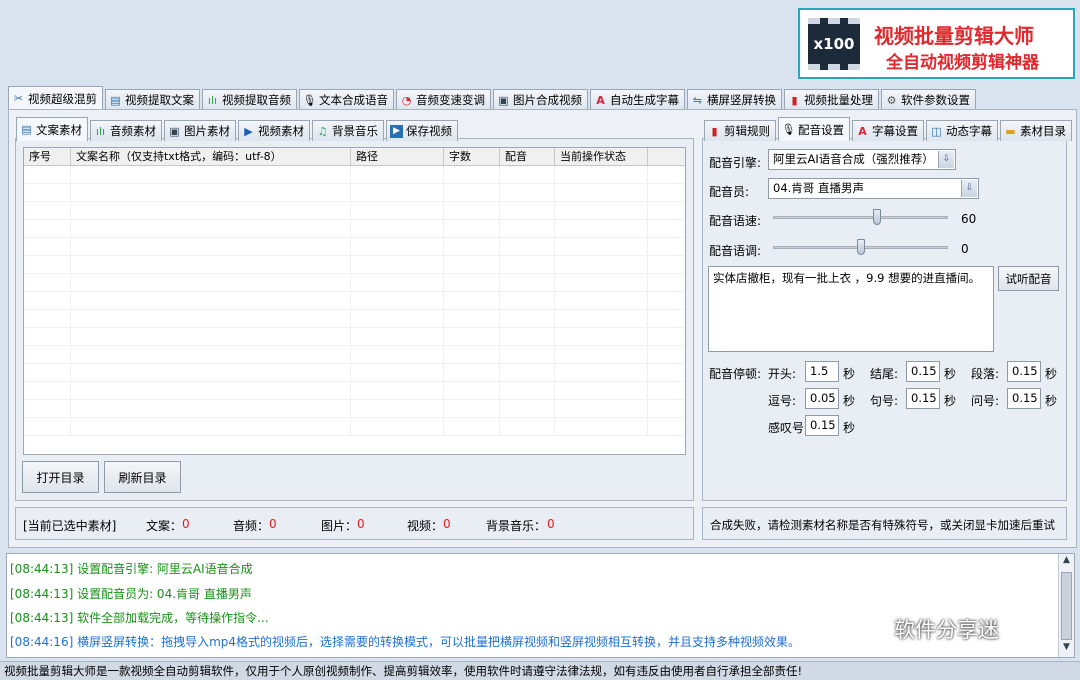  Describe the element at coordinates (860, 218) in the screenshot. I see `voice-speed-slider` at that location.